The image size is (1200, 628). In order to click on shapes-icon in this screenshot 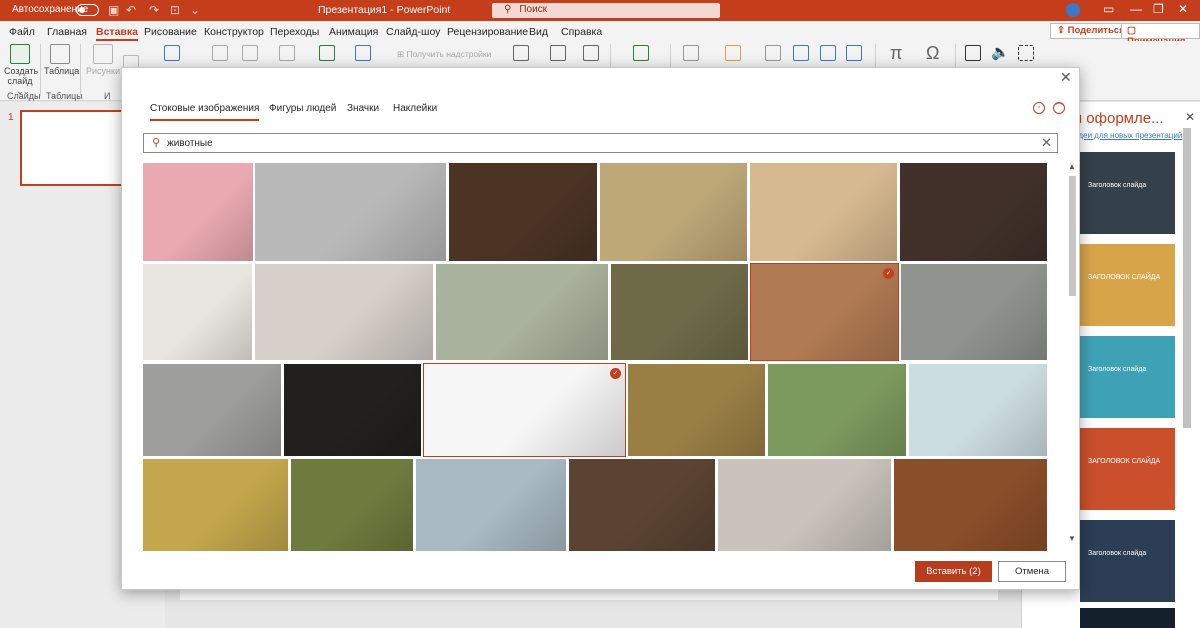, I will do `click(220, 53)`.